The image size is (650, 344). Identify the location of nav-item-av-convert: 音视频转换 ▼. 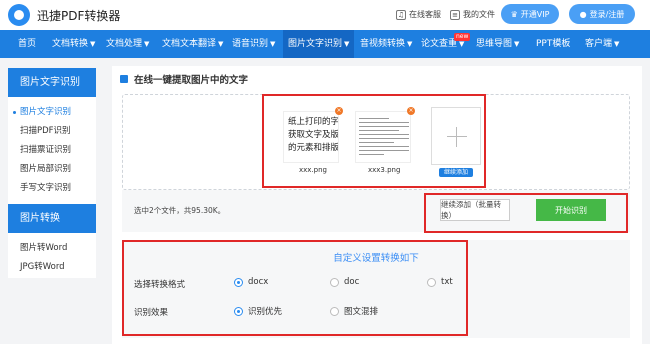
(386, 44).